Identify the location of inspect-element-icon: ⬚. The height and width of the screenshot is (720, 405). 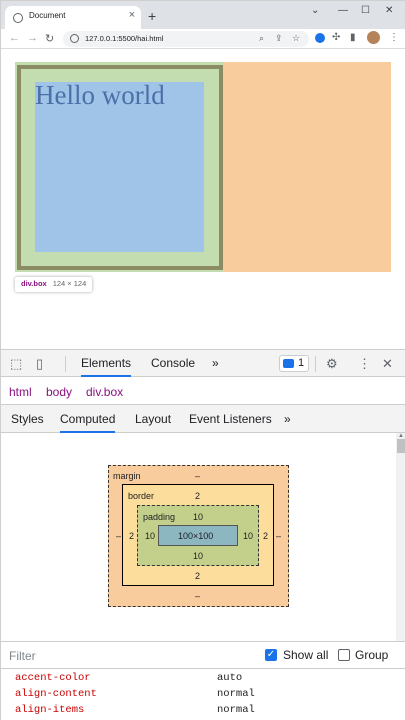
(16, 364).